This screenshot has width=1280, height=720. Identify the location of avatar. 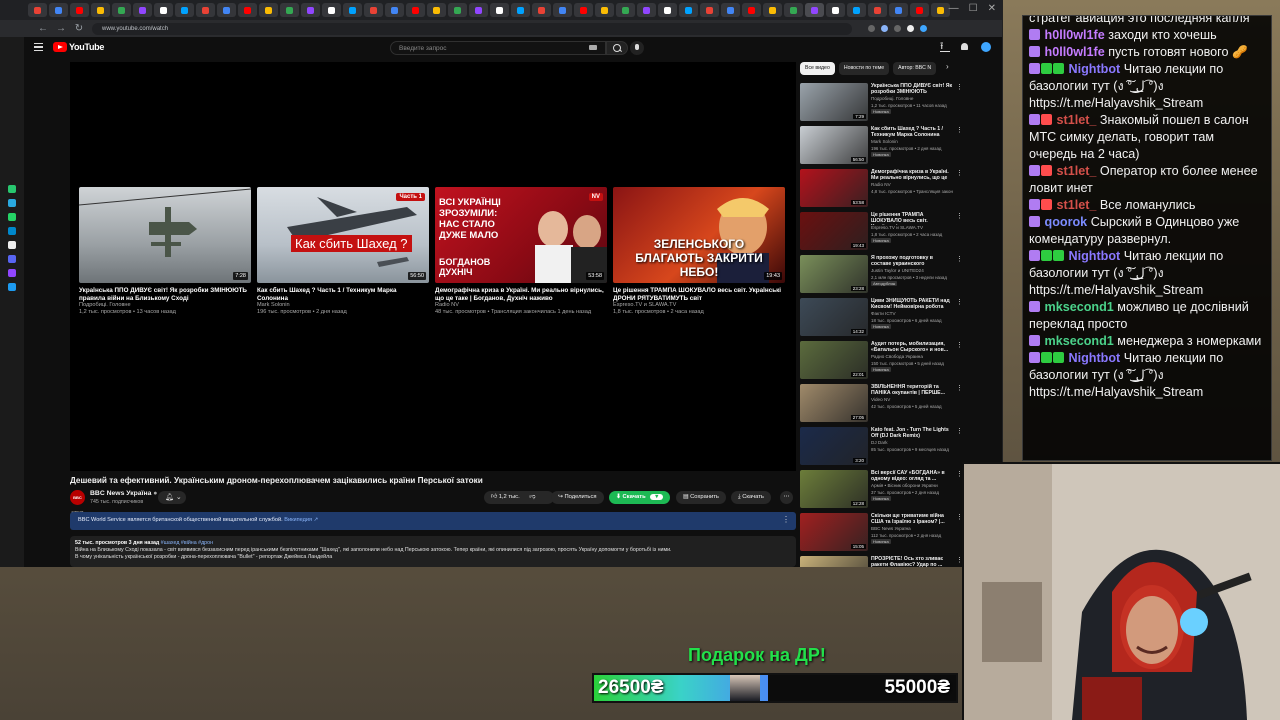
(986, 47).